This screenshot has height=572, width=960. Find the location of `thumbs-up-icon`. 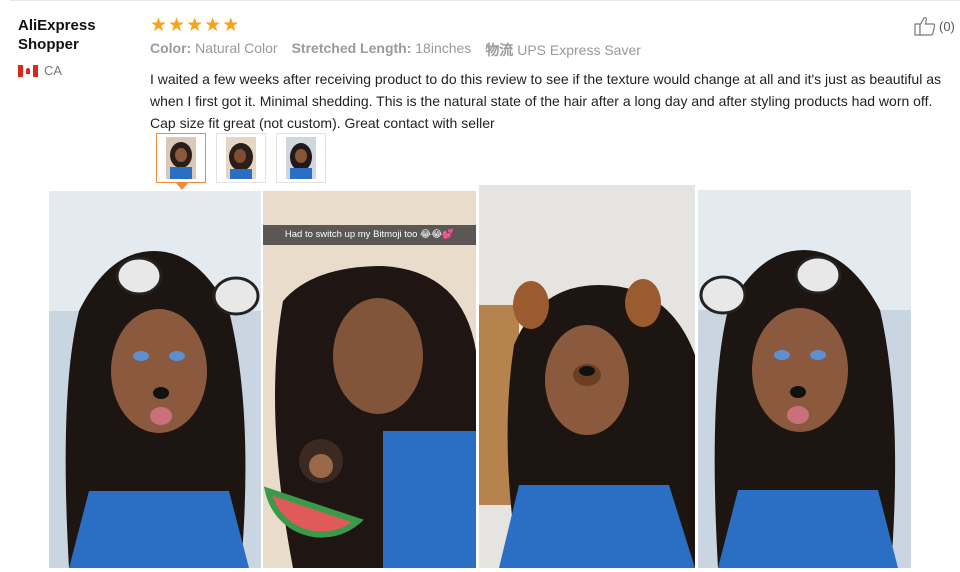

thumbs-up-icon is located at coordinates (925, 26).